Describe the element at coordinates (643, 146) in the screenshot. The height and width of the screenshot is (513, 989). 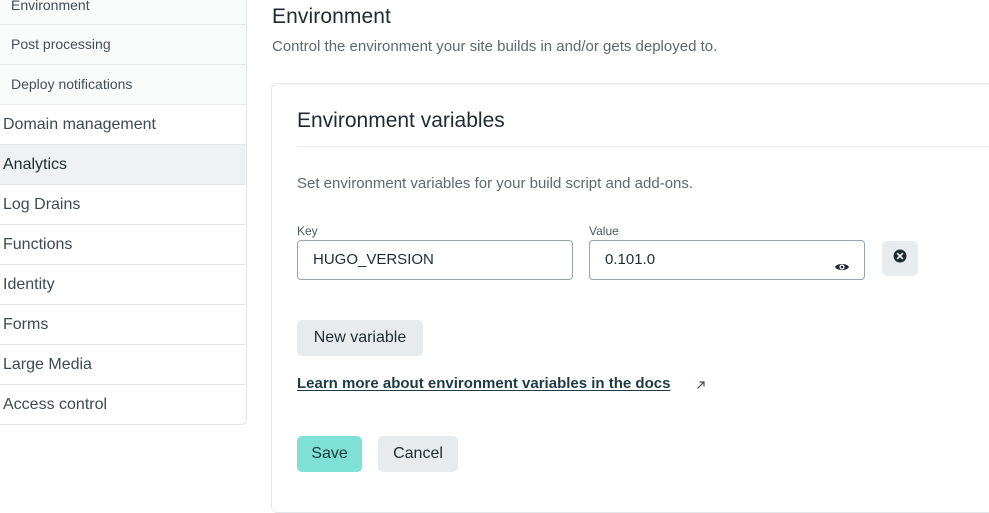
I see `card-divider` at that location.